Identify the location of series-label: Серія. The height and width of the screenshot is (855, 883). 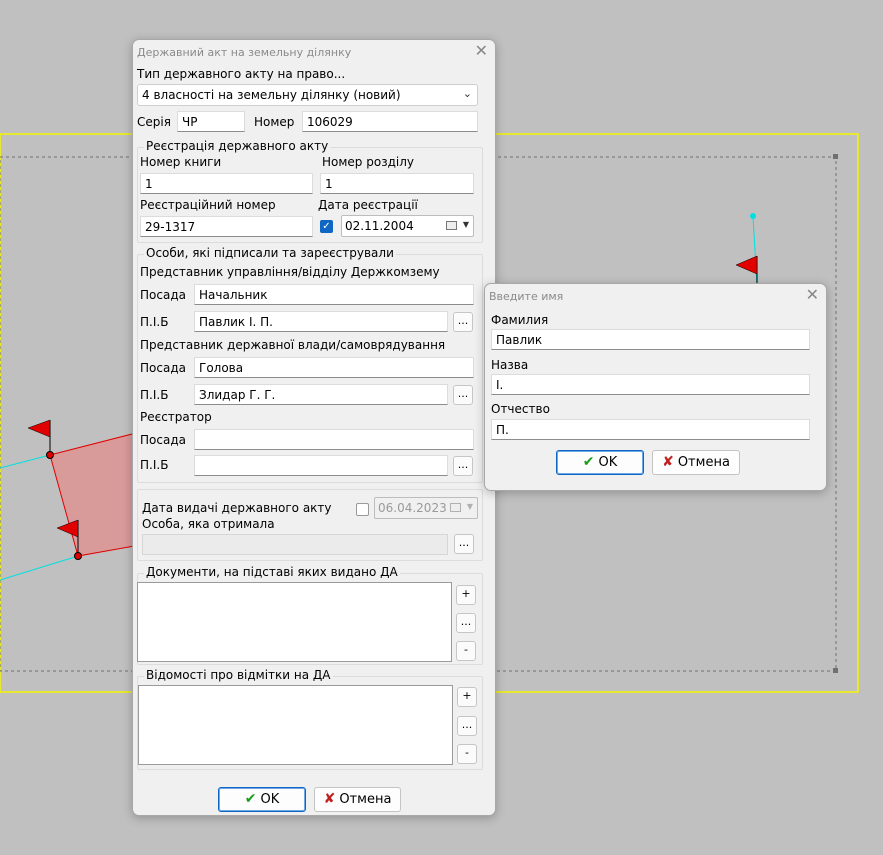
(154, 122).